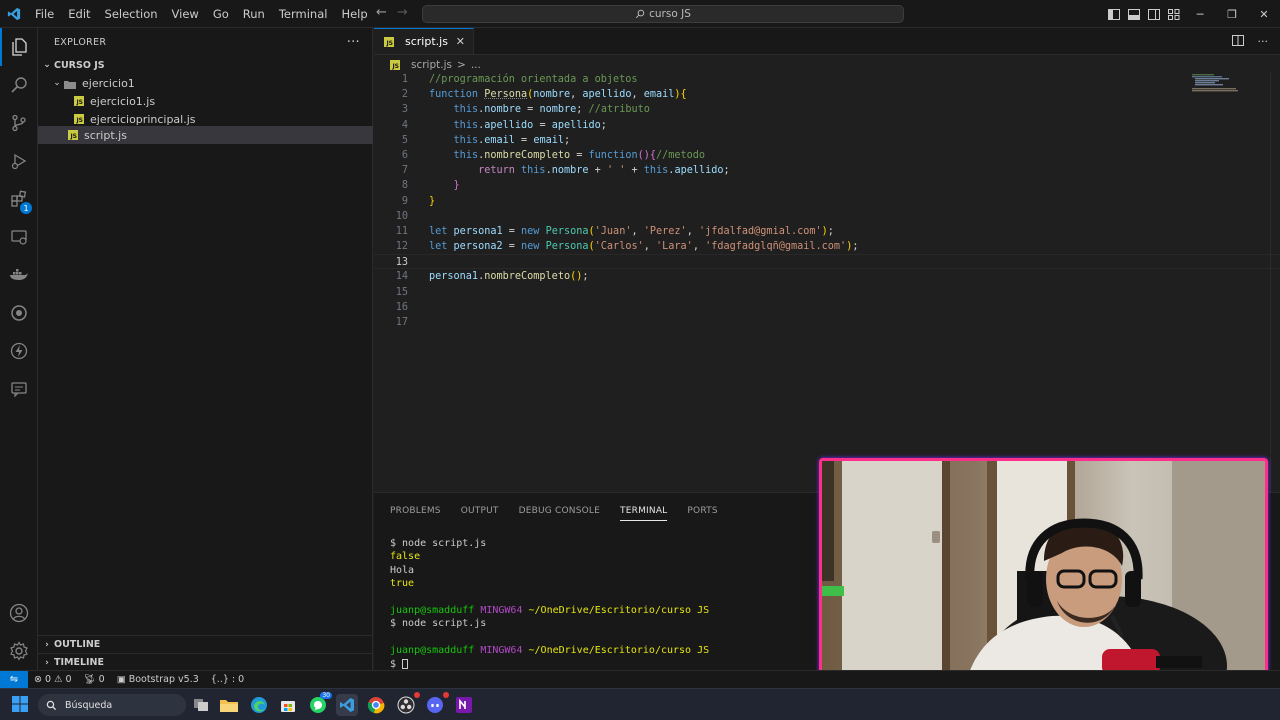  What do you see at coordinates (205, 65) in the screenshot?
I see `workspace-root-row: ⌄ CURSO JS` at bounding box center [205, 65].